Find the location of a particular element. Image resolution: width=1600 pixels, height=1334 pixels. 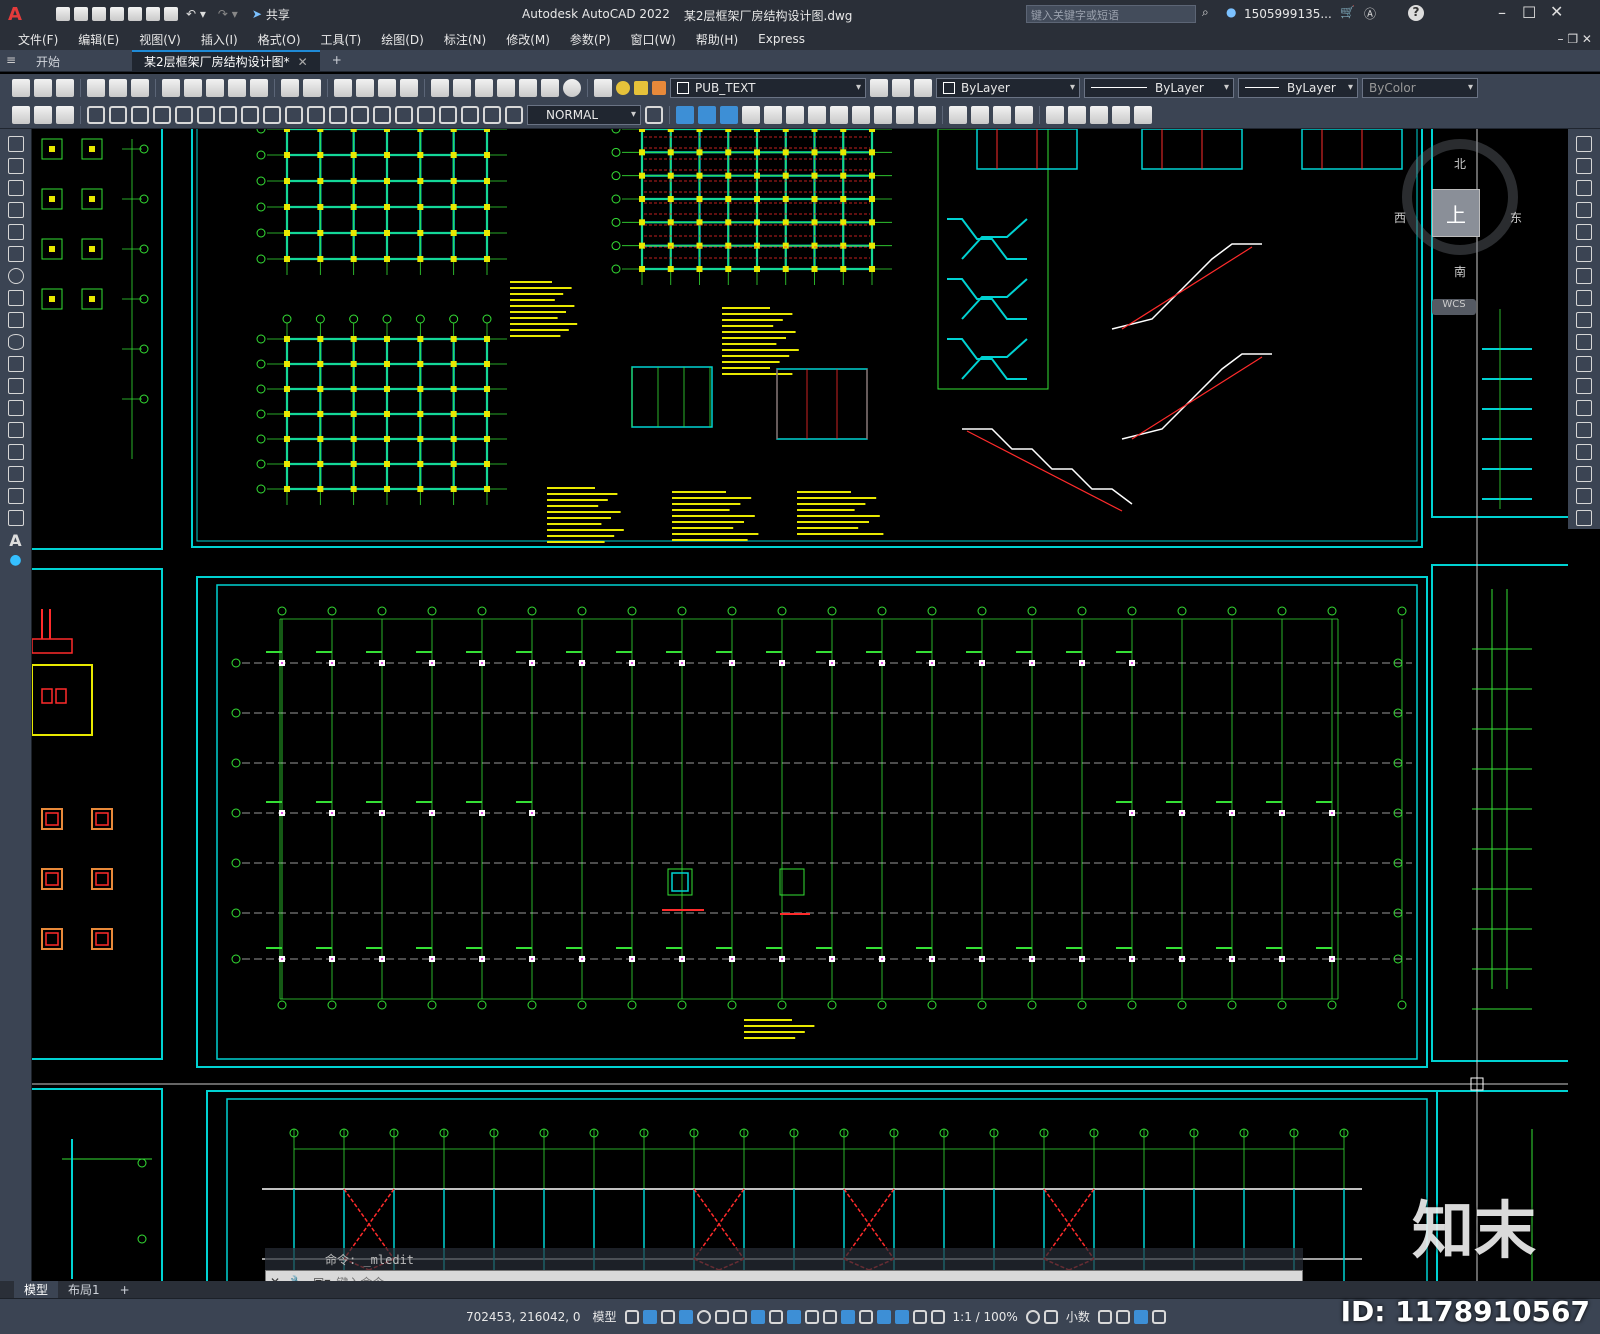

qnew-icon is located at coordinates (21, 87).